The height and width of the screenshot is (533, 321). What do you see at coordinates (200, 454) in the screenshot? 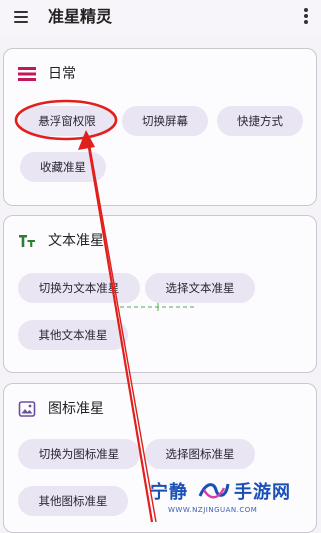
I see `select-icon-crosshair-chip: 选择图标准星` at bounding box center [200, 454].